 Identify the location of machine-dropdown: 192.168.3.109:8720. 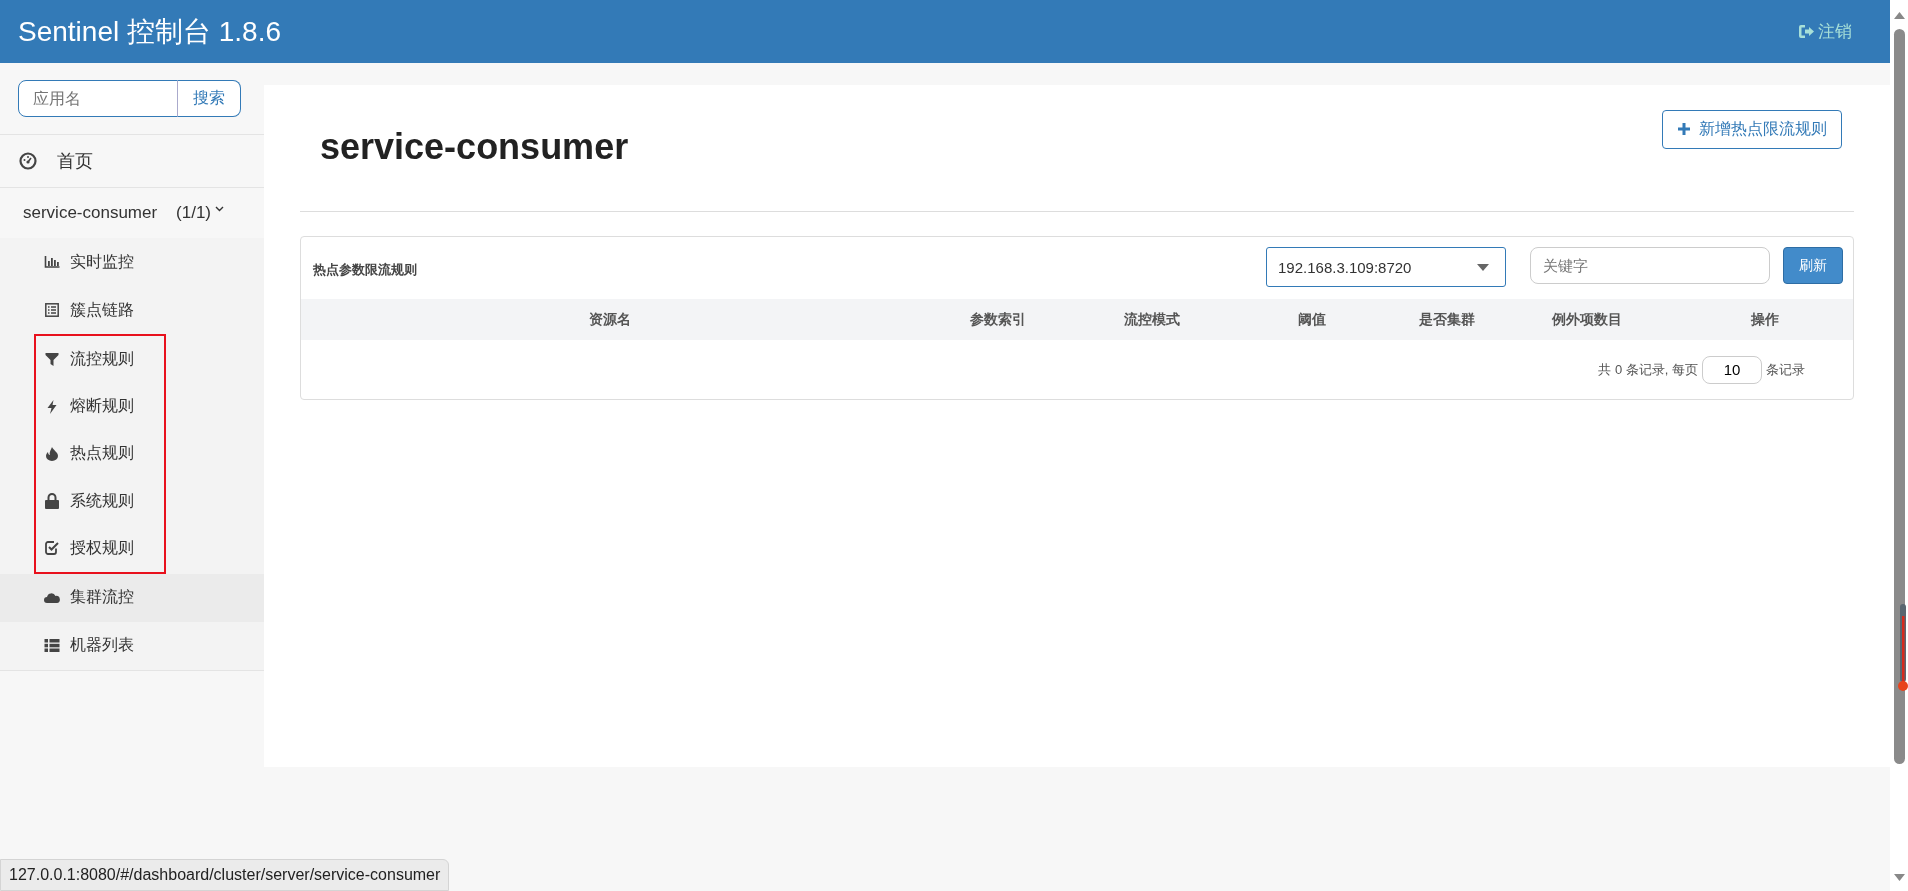
(1386, 267).